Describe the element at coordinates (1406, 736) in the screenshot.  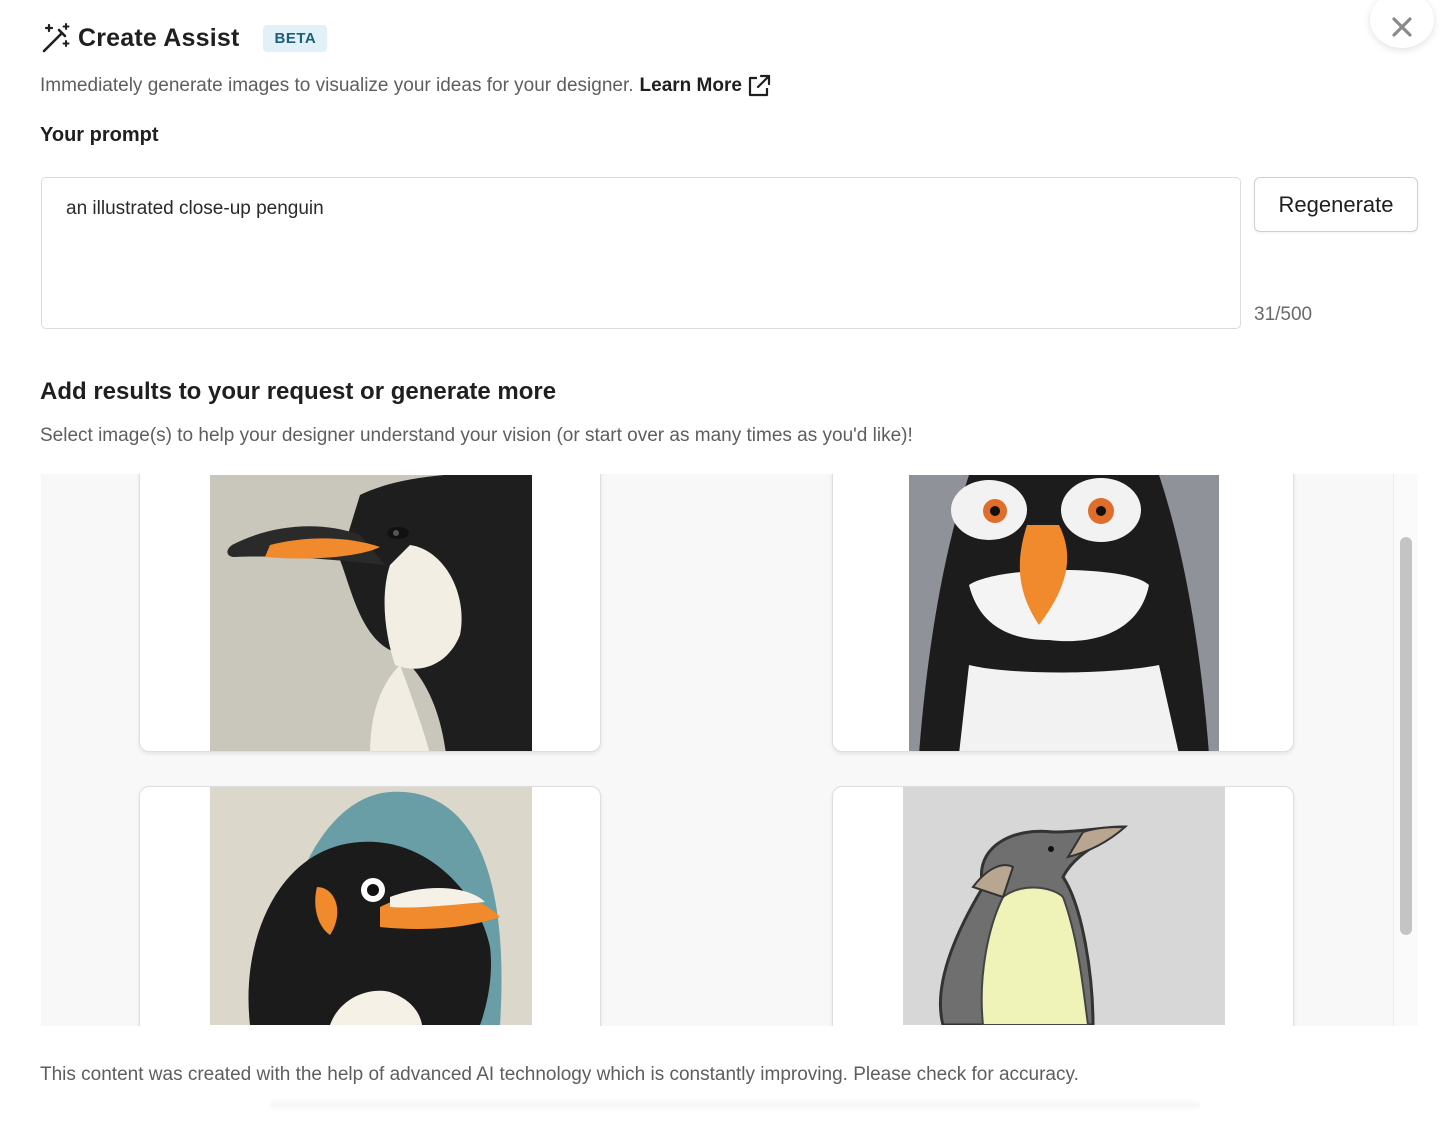
I see `scrollbar-thumb` at that location.